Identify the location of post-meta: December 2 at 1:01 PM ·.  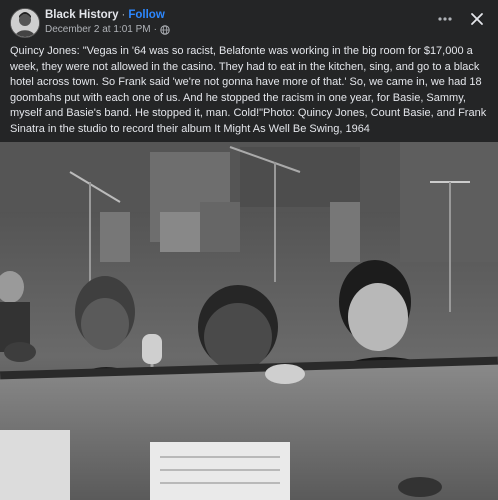
(107, 29).